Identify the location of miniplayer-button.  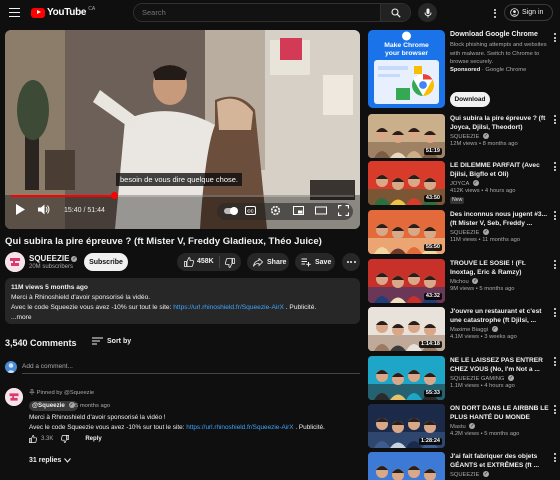
(298, 210).